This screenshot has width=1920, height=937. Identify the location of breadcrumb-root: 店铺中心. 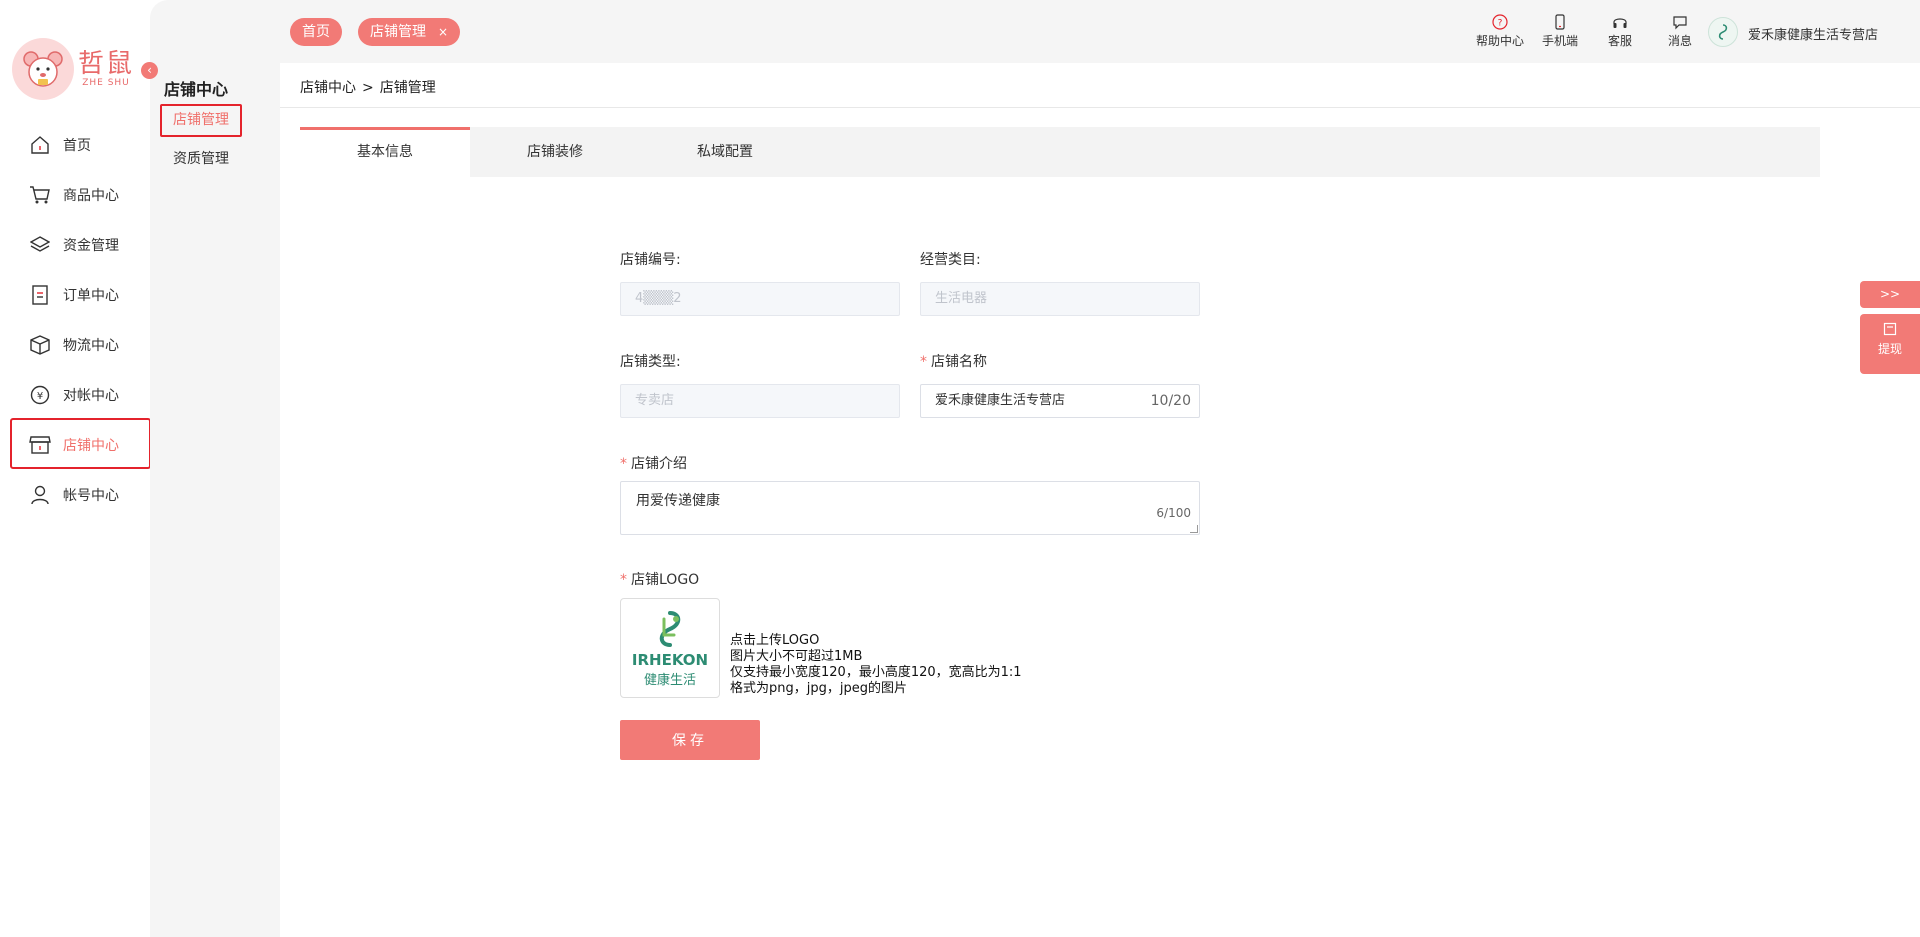
(328, 88).